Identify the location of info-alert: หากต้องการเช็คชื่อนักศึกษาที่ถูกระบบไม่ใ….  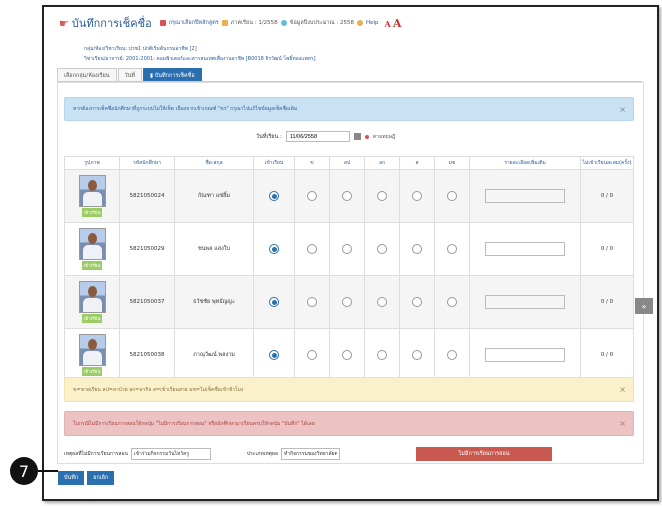
(349, 109).